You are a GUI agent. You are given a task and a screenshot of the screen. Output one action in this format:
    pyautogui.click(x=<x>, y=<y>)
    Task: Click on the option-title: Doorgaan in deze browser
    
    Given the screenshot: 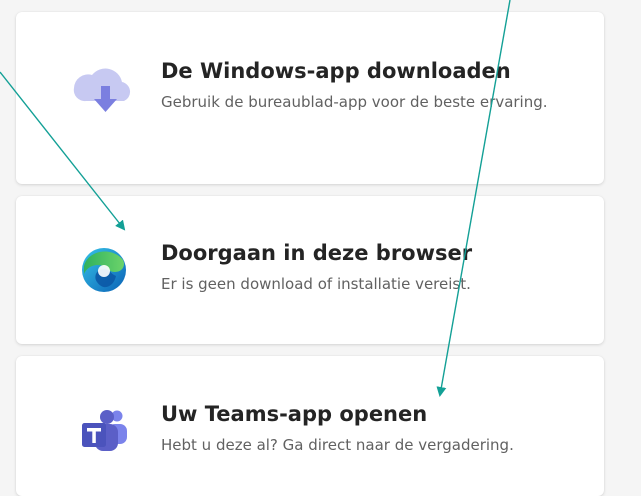 What is the action you would take?
    pyautogui.click(x=317, y=253)
    